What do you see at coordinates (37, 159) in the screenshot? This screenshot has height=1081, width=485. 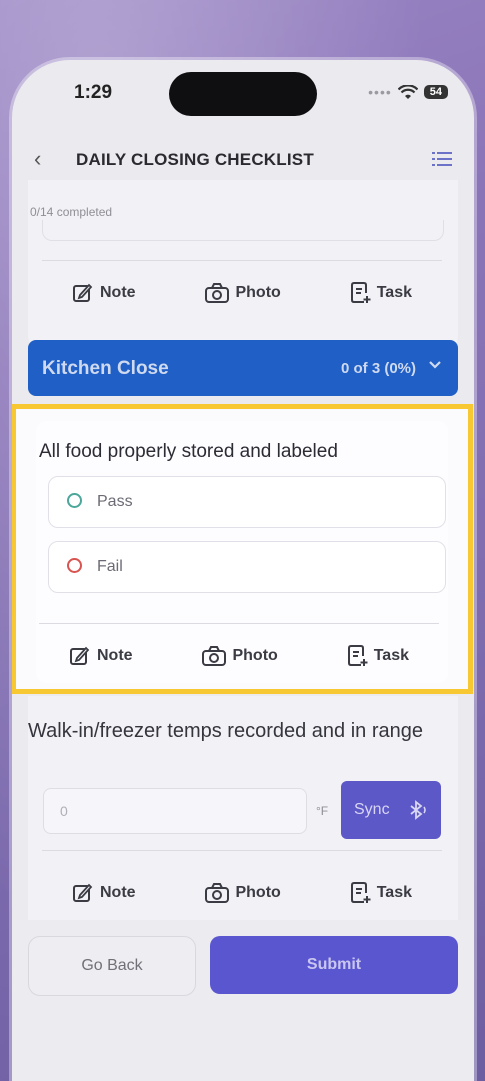 I see `back-chevron-icon: ‹` at bounding box center [37, 159].